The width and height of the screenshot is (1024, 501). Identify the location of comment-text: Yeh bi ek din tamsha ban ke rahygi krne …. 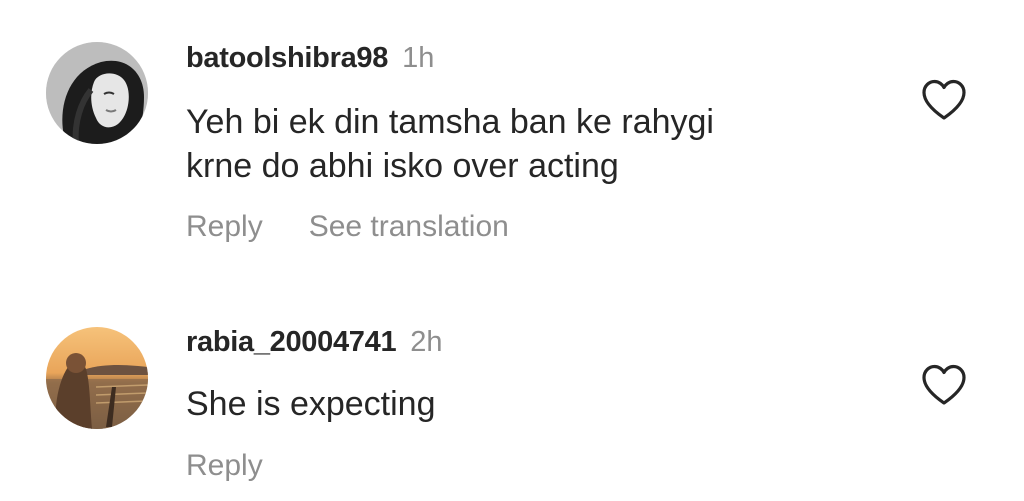
(536, 144).